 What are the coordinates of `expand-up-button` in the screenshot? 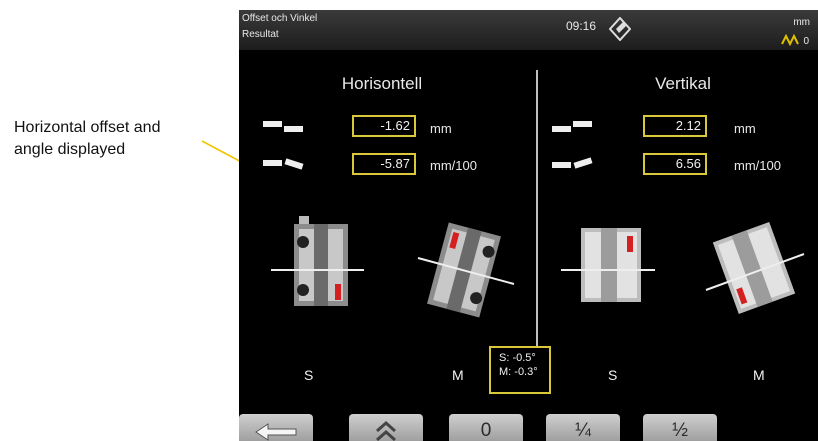 It's located at (386, 427).